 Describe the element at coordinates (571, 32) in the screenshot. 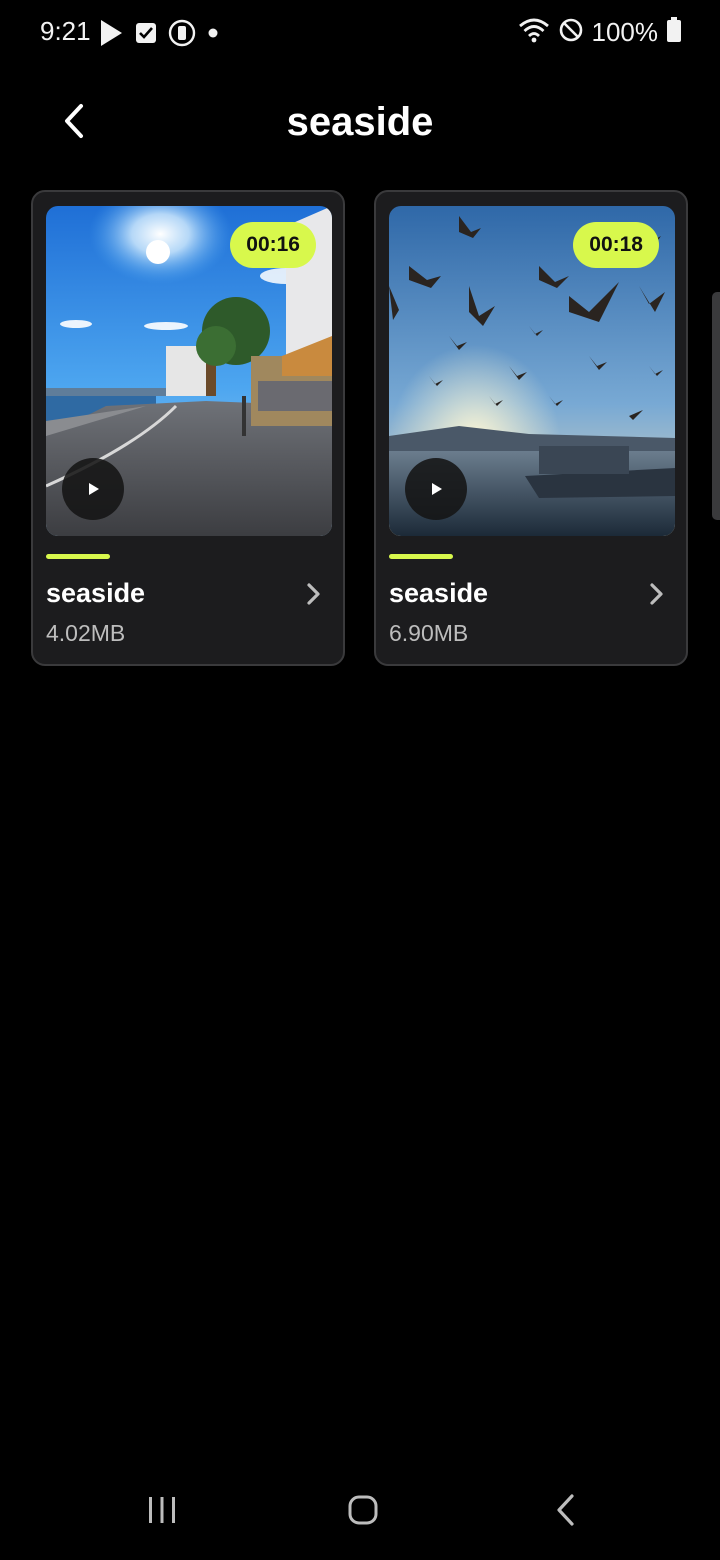

I see `do-not-disturb-icon` at that location.